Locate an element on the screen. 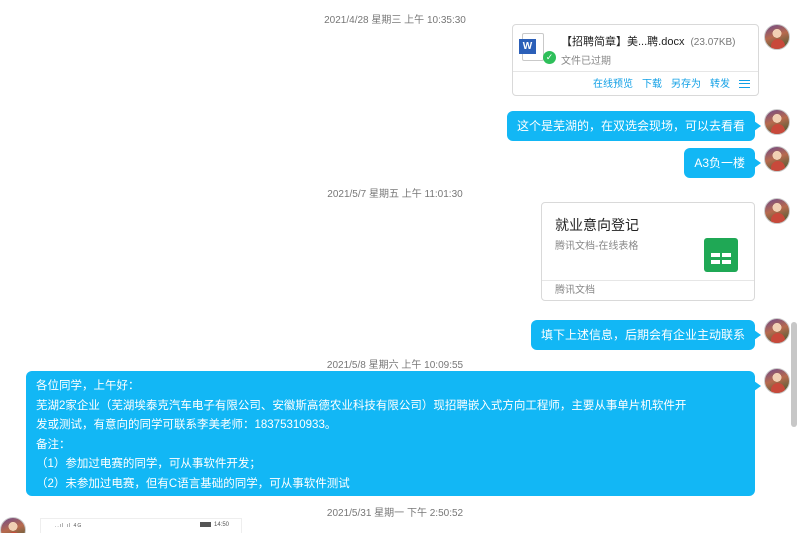 The width and height of the screenshot is (800, 533). message-bubble: A3负一楼 is located at coordinates (722, 163).